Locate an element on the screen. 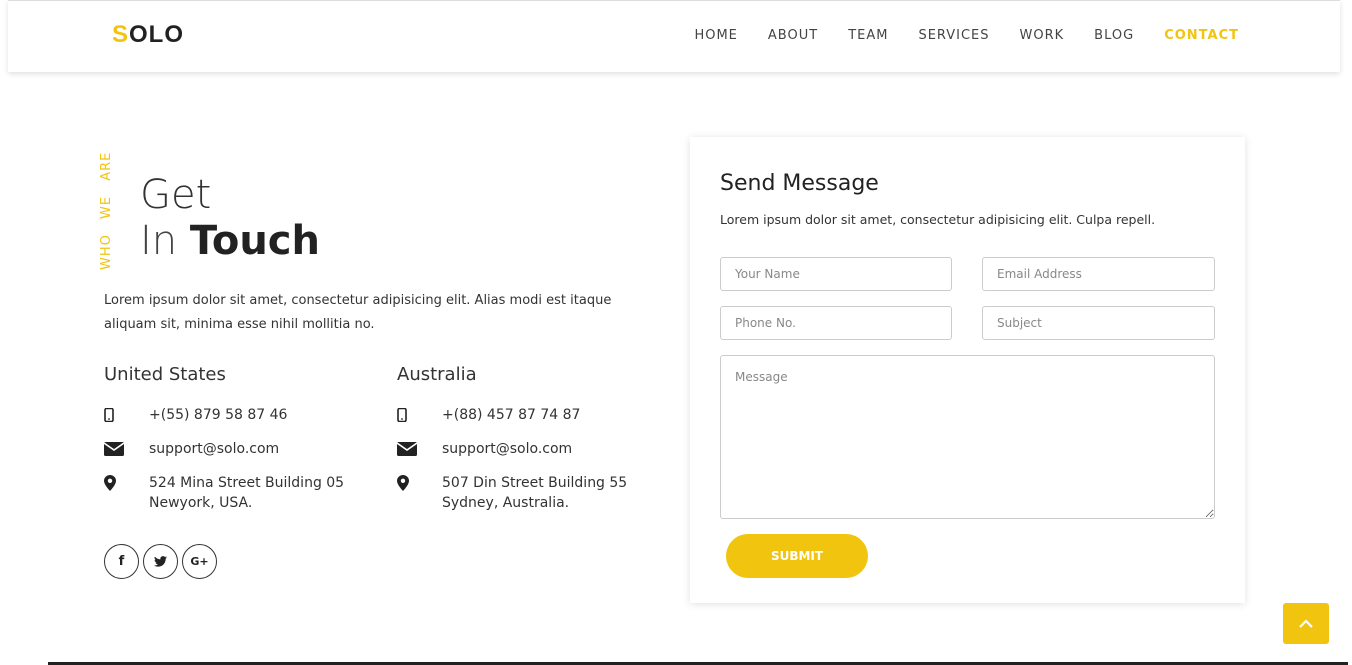 Image resolution: width=1352 pixels, height=665 pixels. chevron-up-icon is located at coordinates (1306, 623).